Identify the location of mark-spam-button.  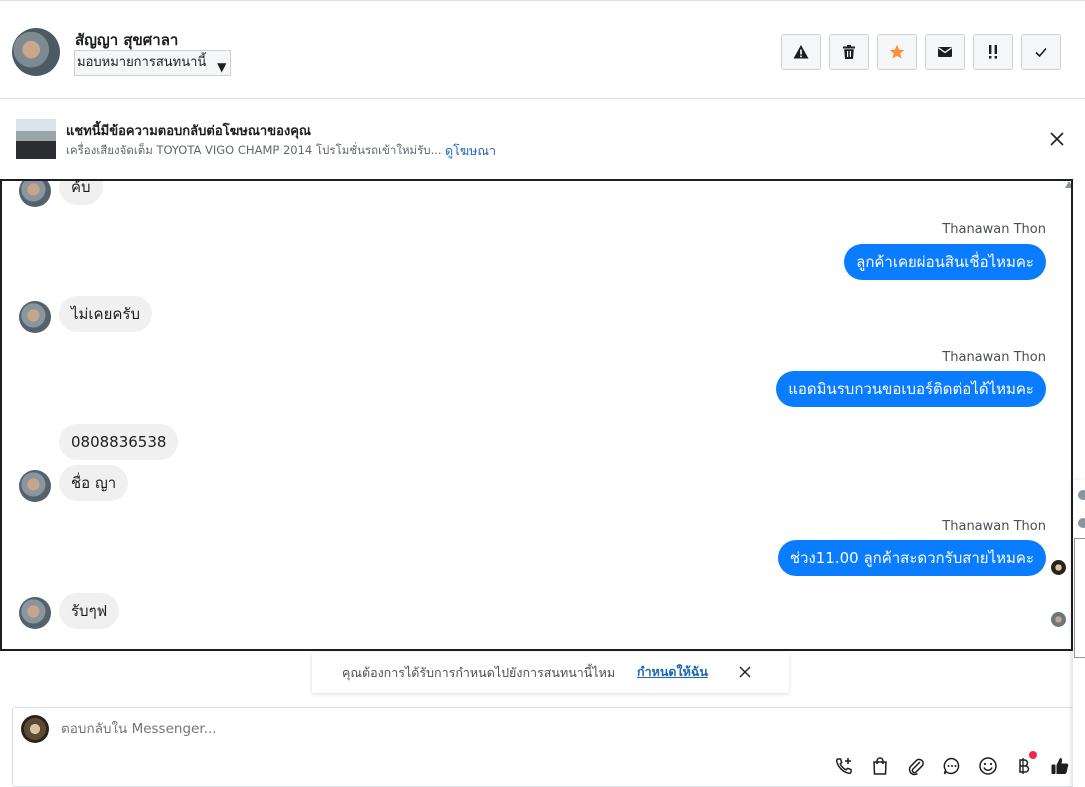
(801, 52).